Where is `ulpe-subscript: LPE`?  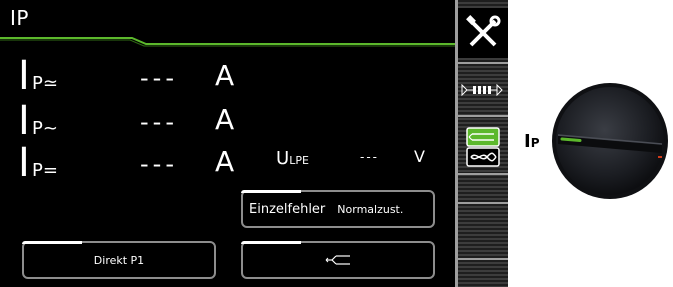
ulpe-subscript: LPE is located at coordinates (299, 160).